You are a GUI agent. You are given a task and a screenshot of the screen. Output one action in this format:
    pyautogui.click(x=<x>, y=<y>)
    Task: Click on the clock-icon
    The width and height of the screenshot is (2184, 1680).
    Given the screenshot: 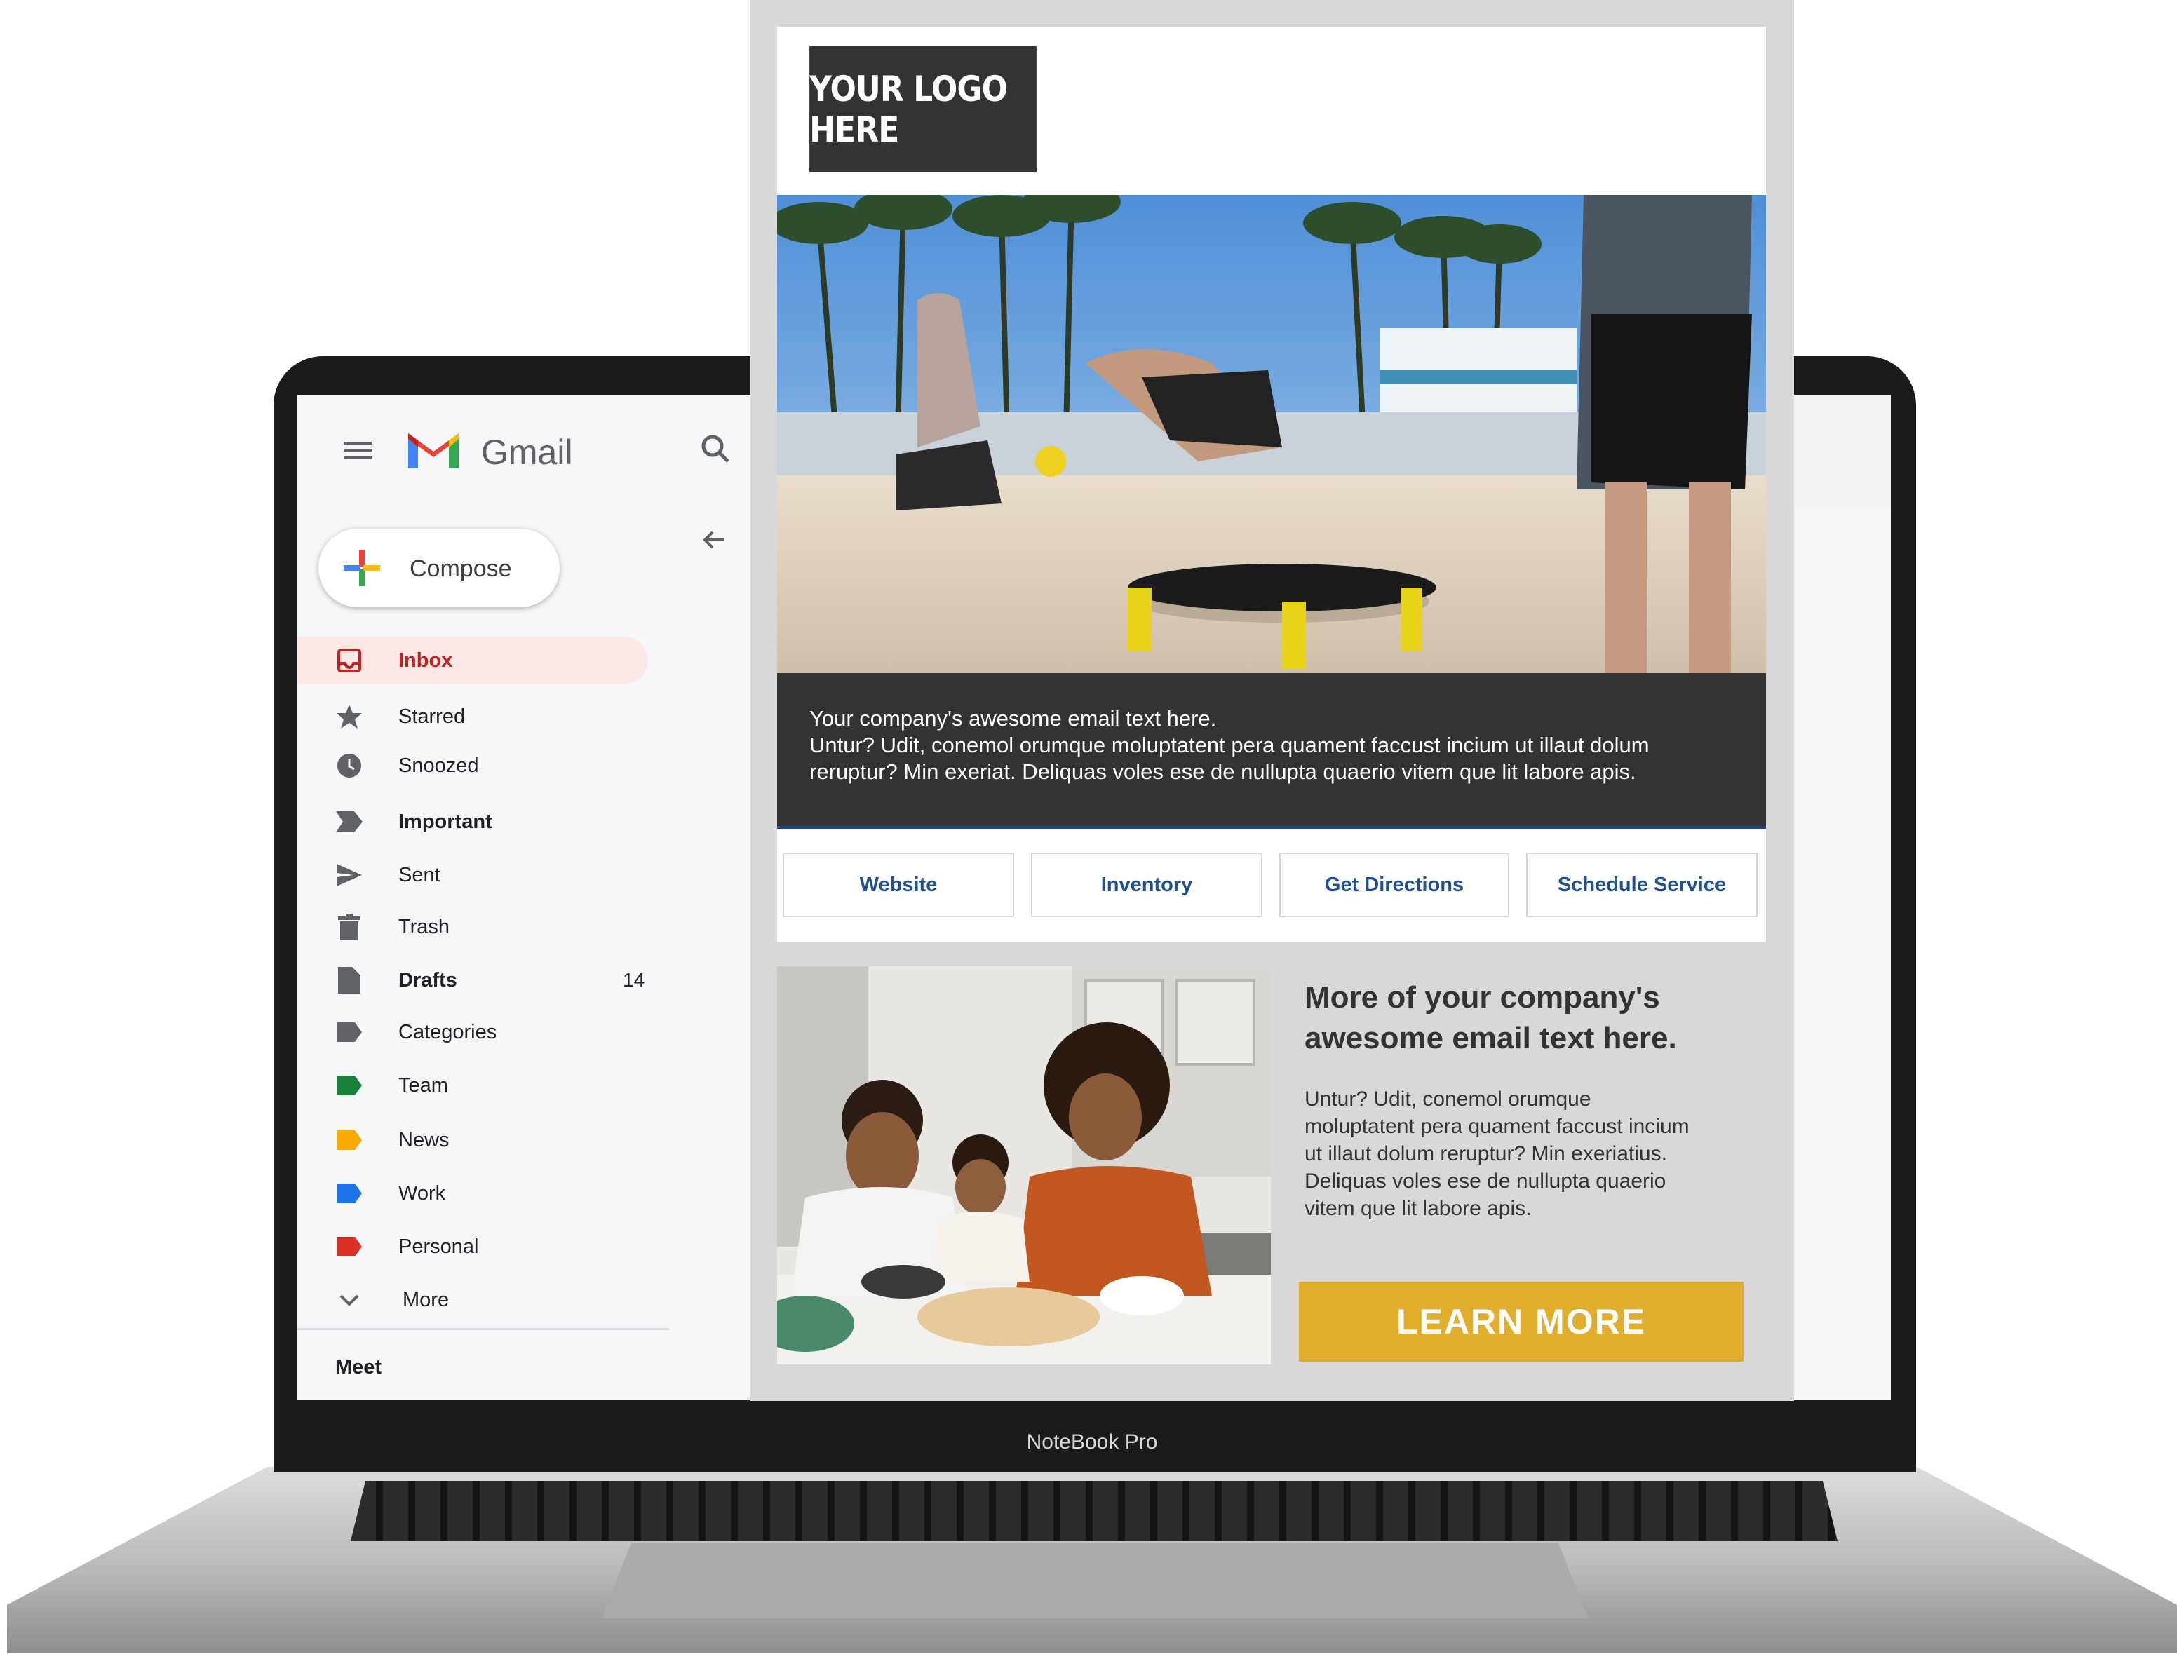 What is the action you would take?
    pyautogui.click(x=349, y=766)
    